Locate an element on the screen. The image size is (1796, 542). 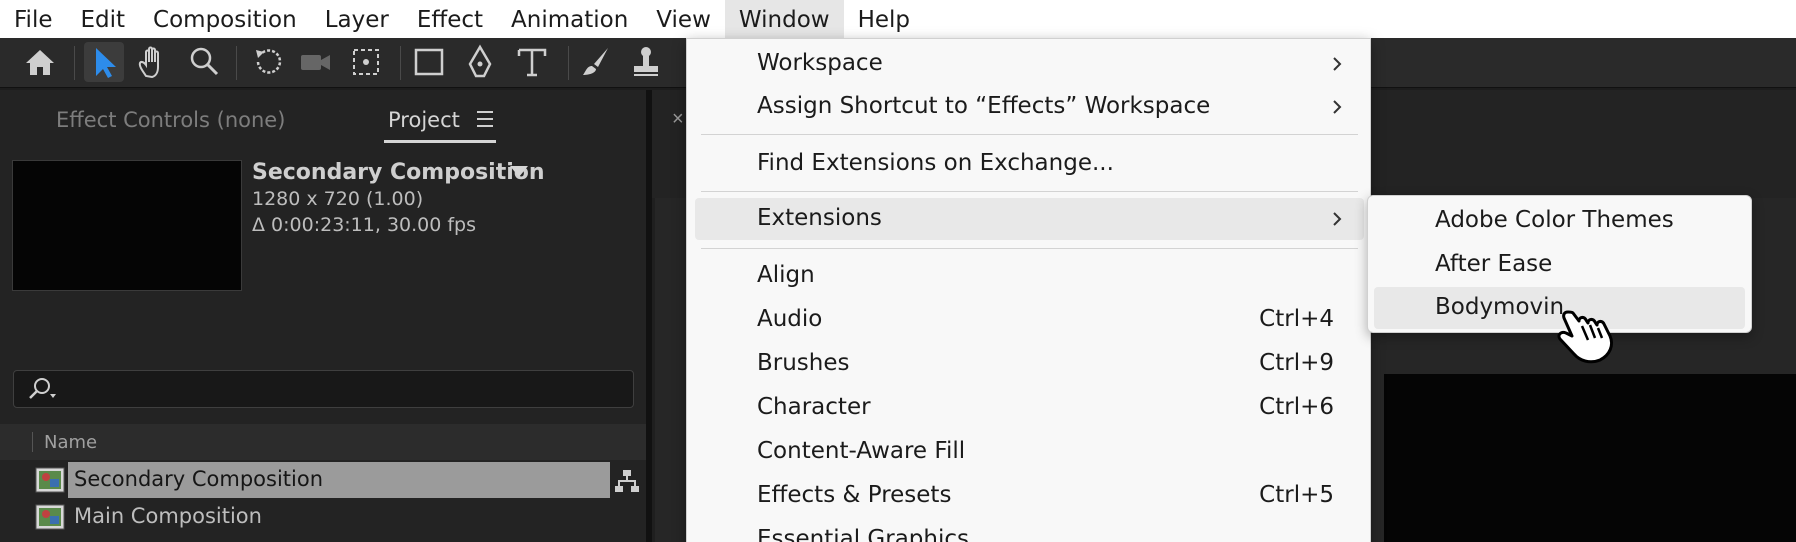
menu-window: Window is located at coordinates (784, 19).